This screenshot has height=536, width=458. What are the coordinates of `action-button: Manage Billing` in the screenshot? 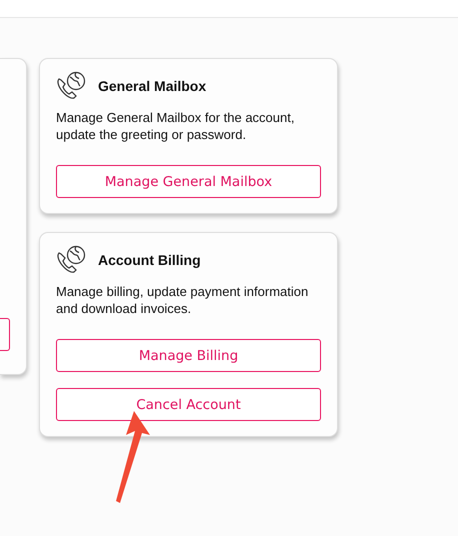 It's located at (188, 355).